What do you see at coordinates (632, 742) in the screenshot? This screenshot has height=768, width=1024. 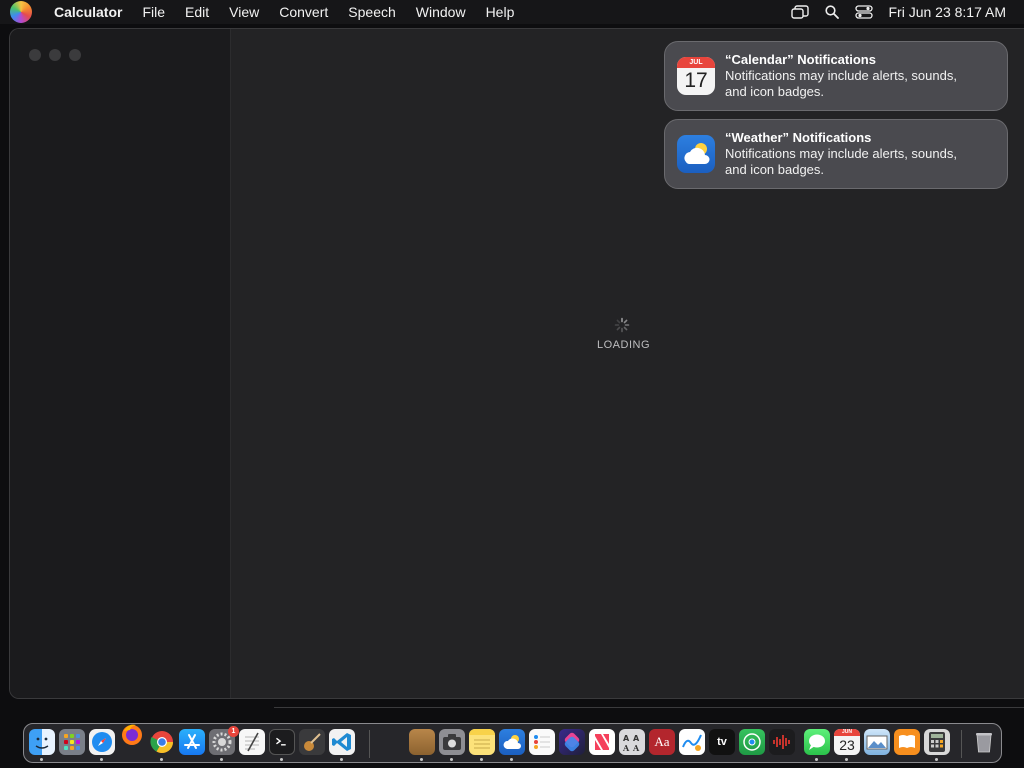 I see `font-book-icon: AAAA` at bounding box center [632, 742].